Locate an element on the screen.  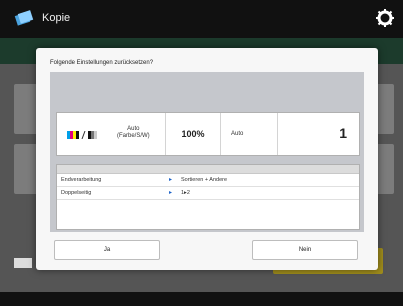
setting-label: Doppelseitig is located at coordinates (76, 193).